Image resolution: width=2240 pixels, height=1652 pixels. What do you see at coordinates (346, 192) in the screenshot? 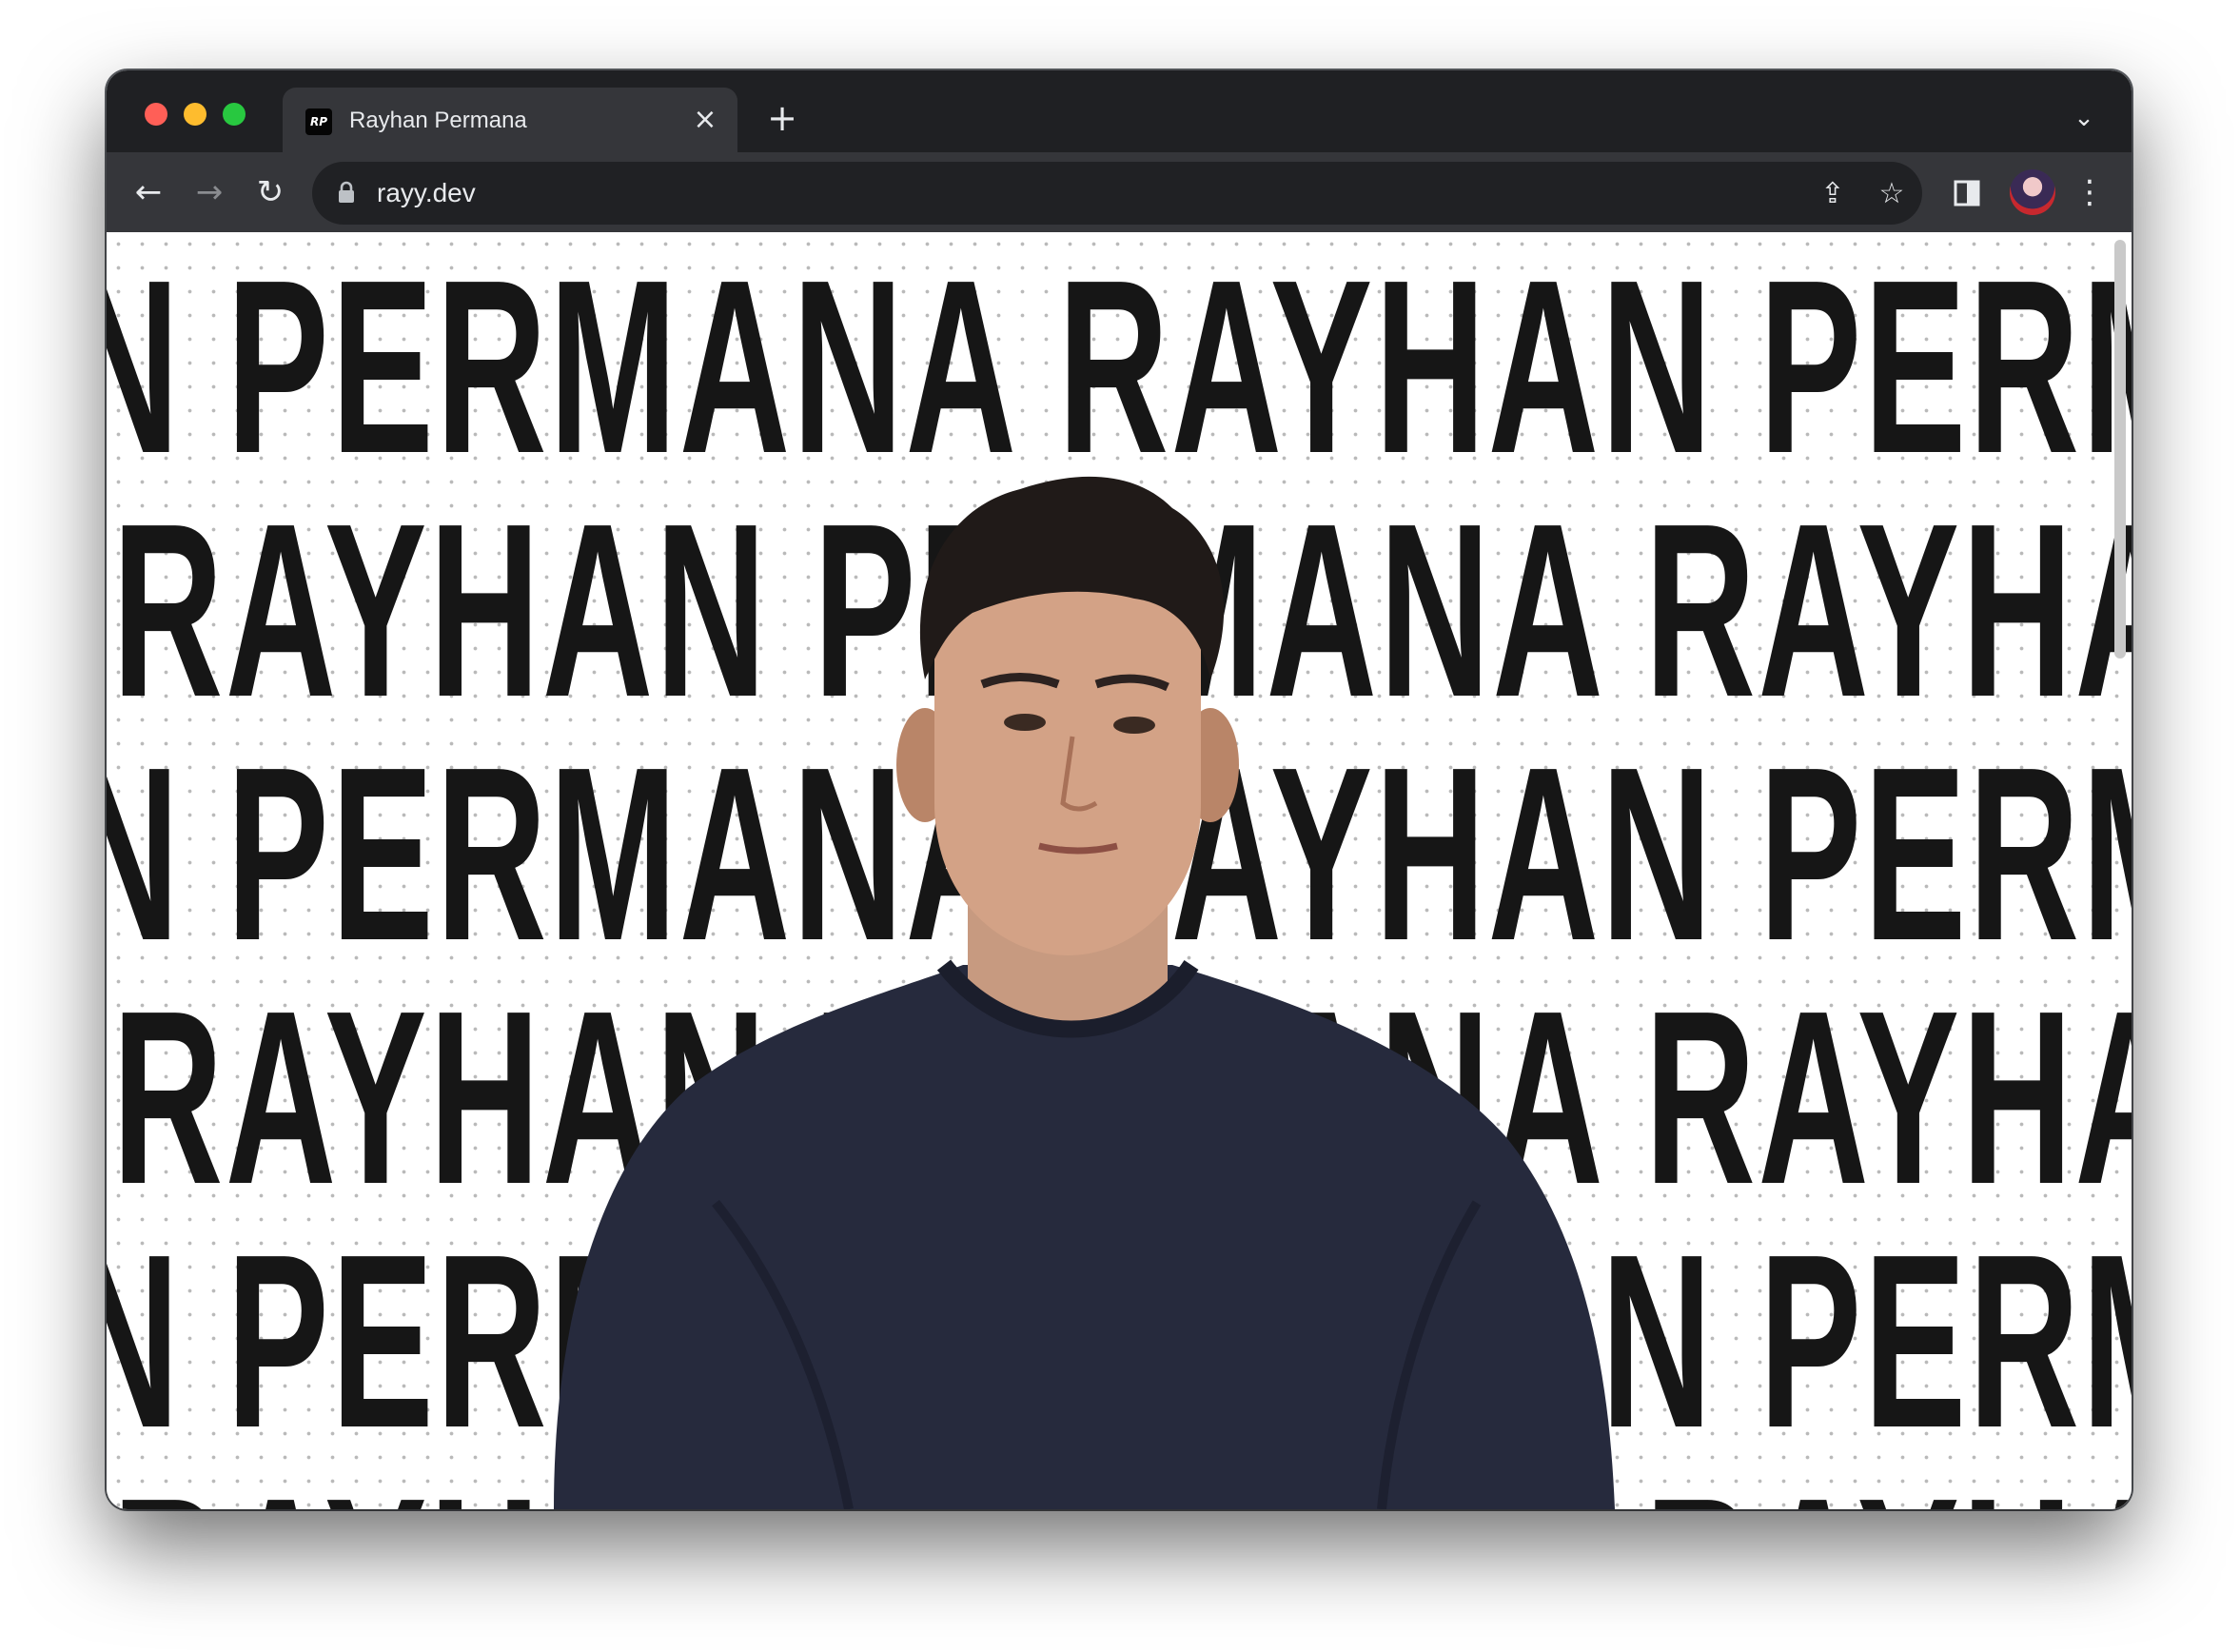
I see `lock-icon` at bounding box center [346, 192].